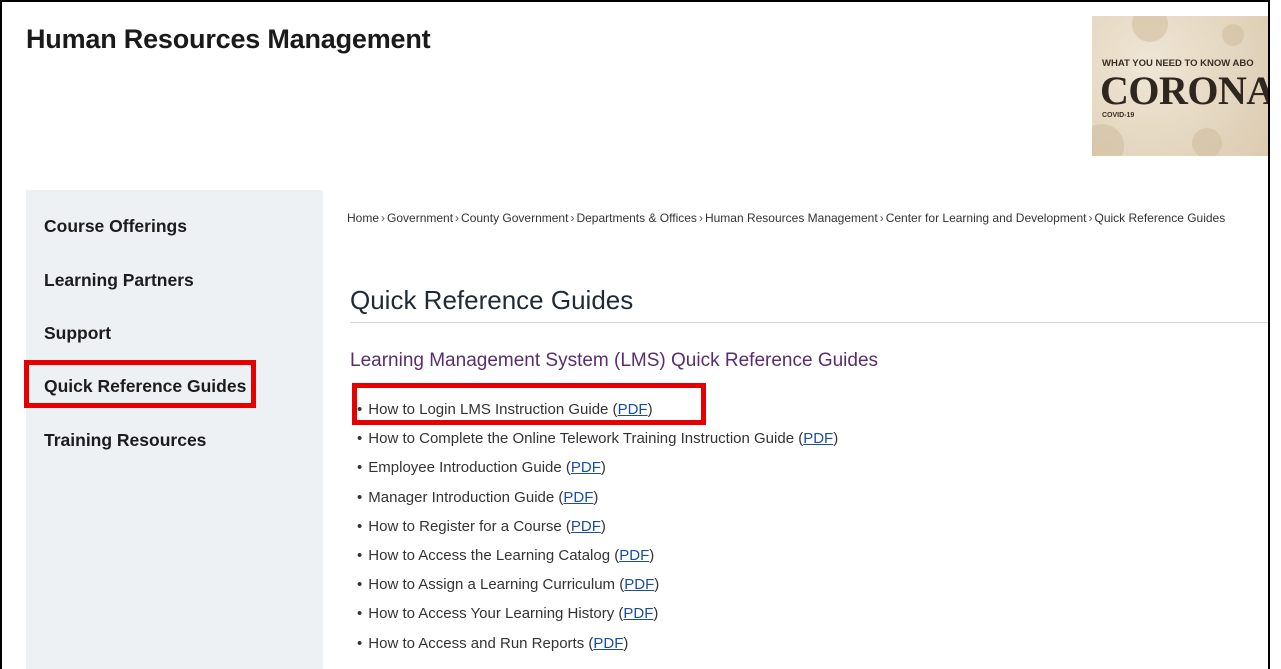 The width and height of the screenshot is (1281, 669). What do you see at coordinates (1185, 90) in the screenshot?
I see `banner-title: CORONAVI` at bounding box center [1185, 90].